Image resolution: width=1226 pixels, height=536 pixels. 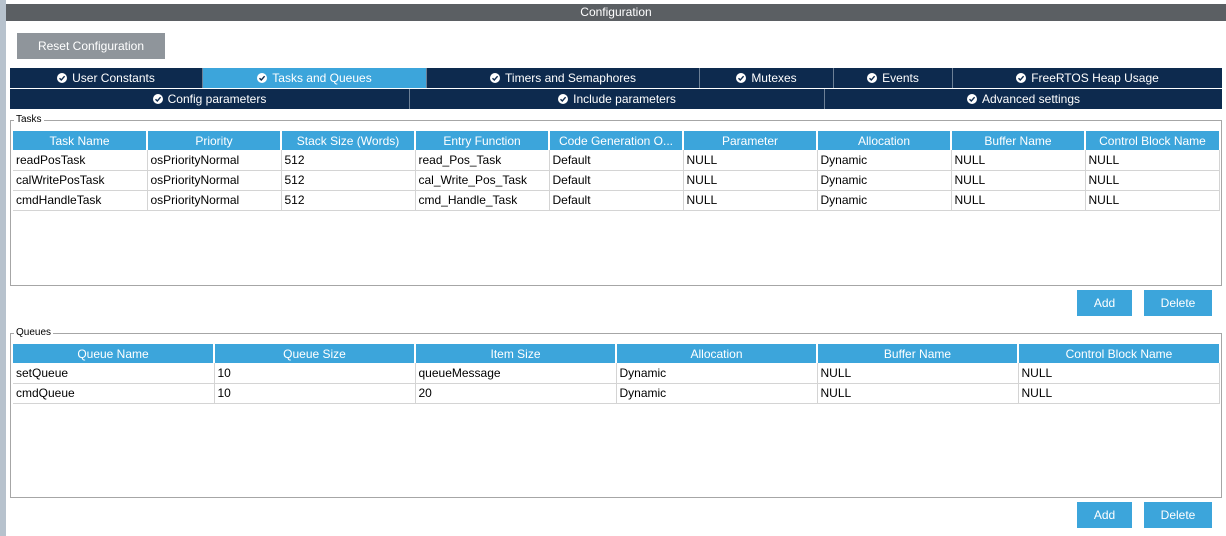 I want to click on table-cell: cmd_Handle_Task, so click(x=482, y=200).